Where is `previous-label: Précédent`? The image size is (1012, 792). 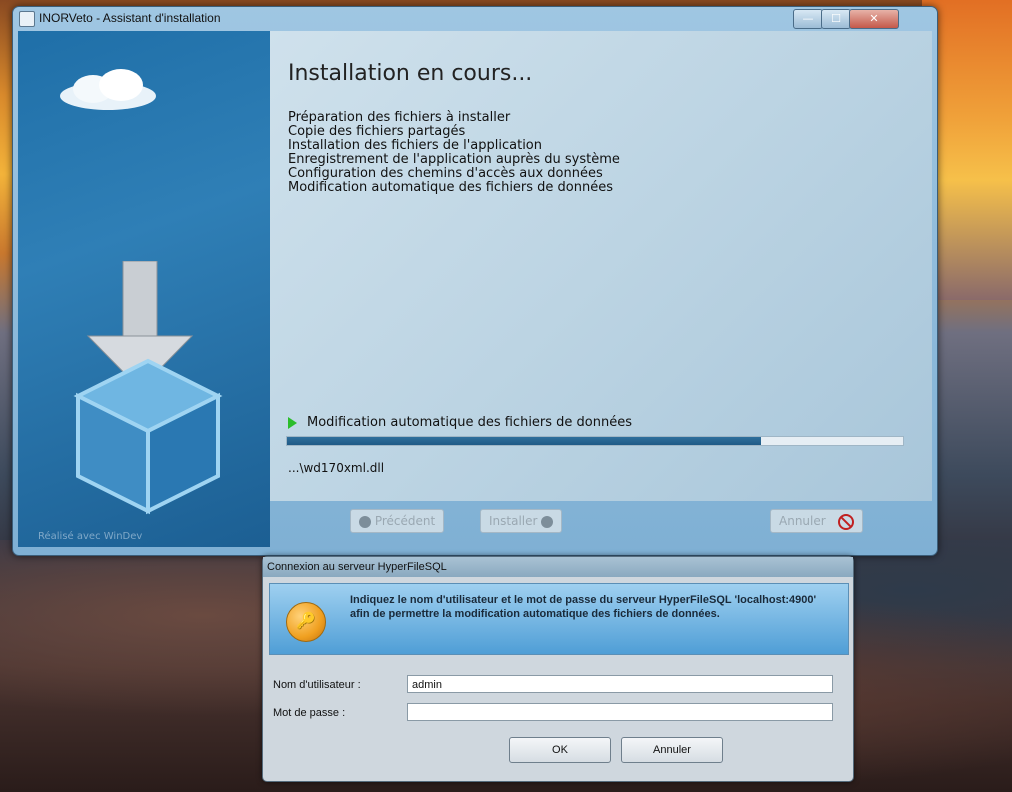
previous-label: Précédent is located at coordinates (405, 521).